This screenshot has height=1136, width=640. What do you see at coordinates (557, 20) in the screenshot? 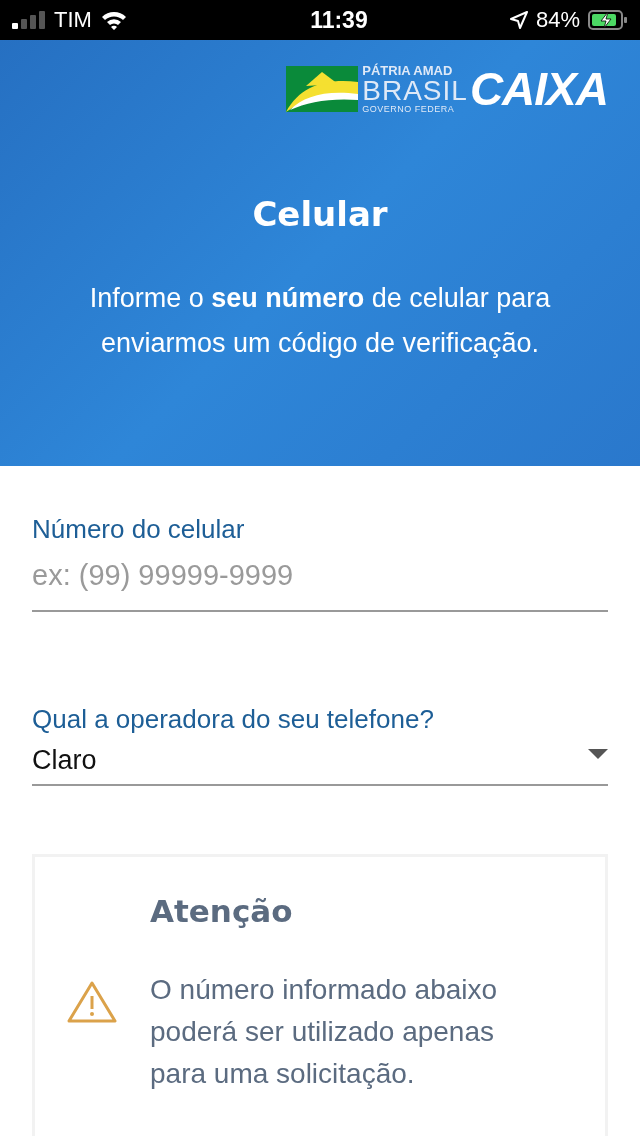
I see `battery-percentage: 84%` at bounding box center [557, 20].